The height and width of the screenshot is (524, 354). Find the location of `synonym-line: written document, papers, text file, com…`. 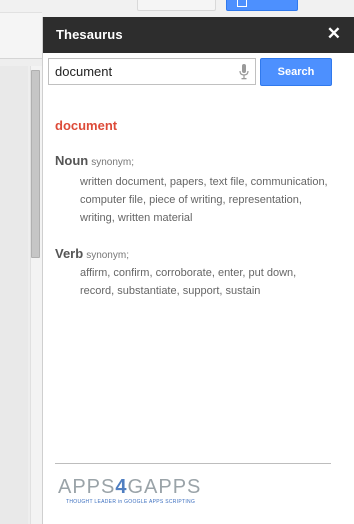

synonym-line: written document, papers, text file, com… is located at coordinates (204, 182).